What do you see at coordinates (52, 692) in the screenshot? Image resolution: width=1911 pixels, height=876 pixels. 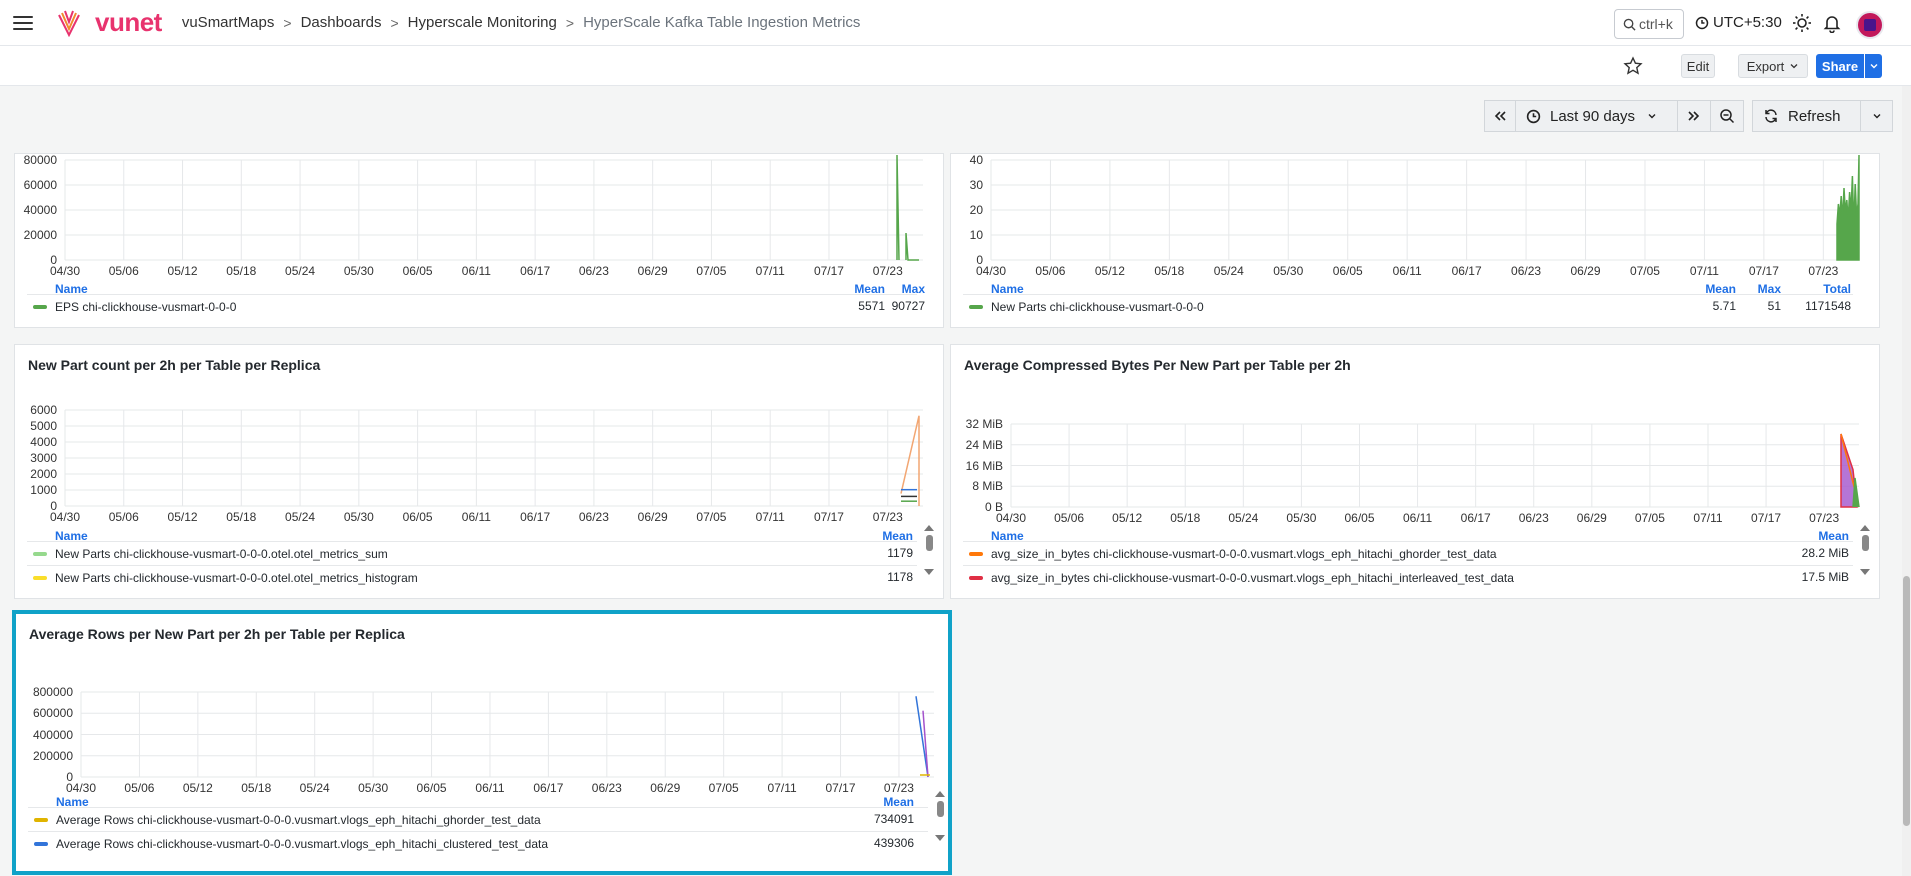 I see `y-tick-label: 800000` at bounding box center [52, 692].